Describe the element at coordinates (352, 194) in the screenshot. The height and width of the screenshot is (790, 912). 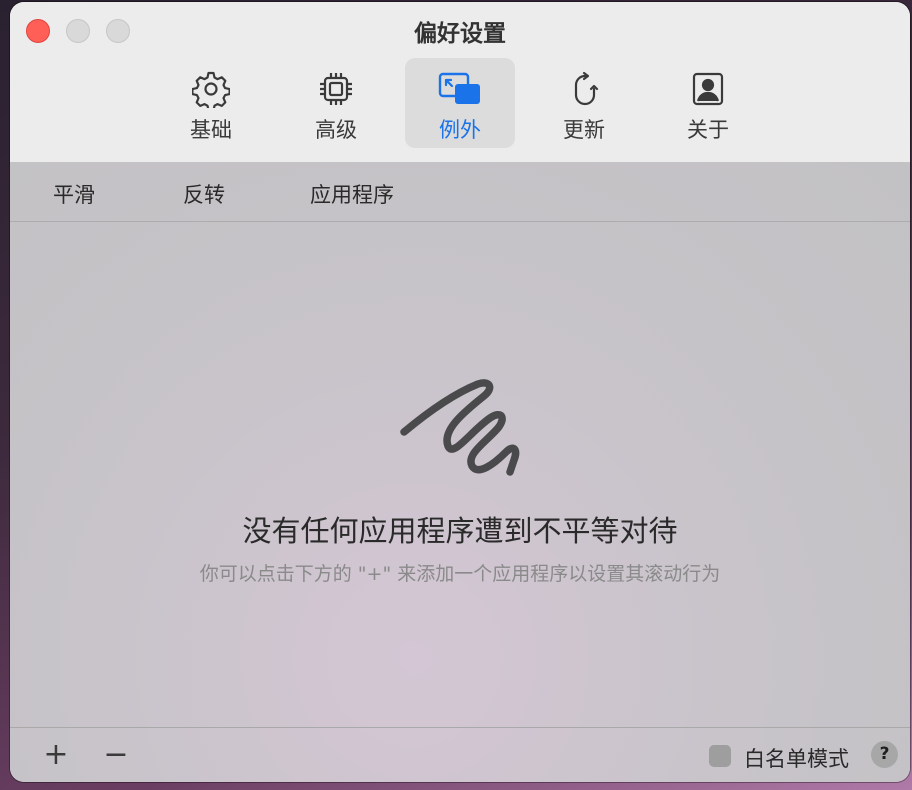
I see `column-header-application: 应用程序` at that location.